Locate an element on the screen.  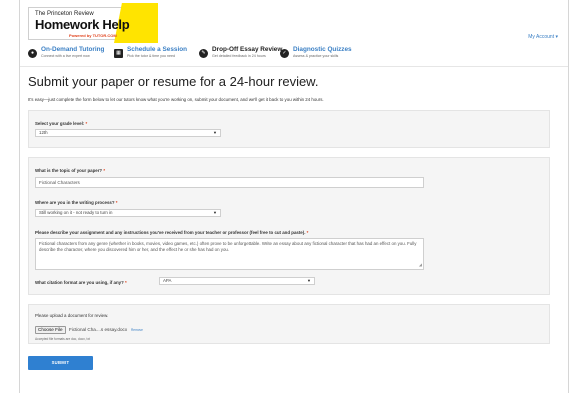
process-label-text: Where are you in the writing process? is located at coordinates (75, 202).